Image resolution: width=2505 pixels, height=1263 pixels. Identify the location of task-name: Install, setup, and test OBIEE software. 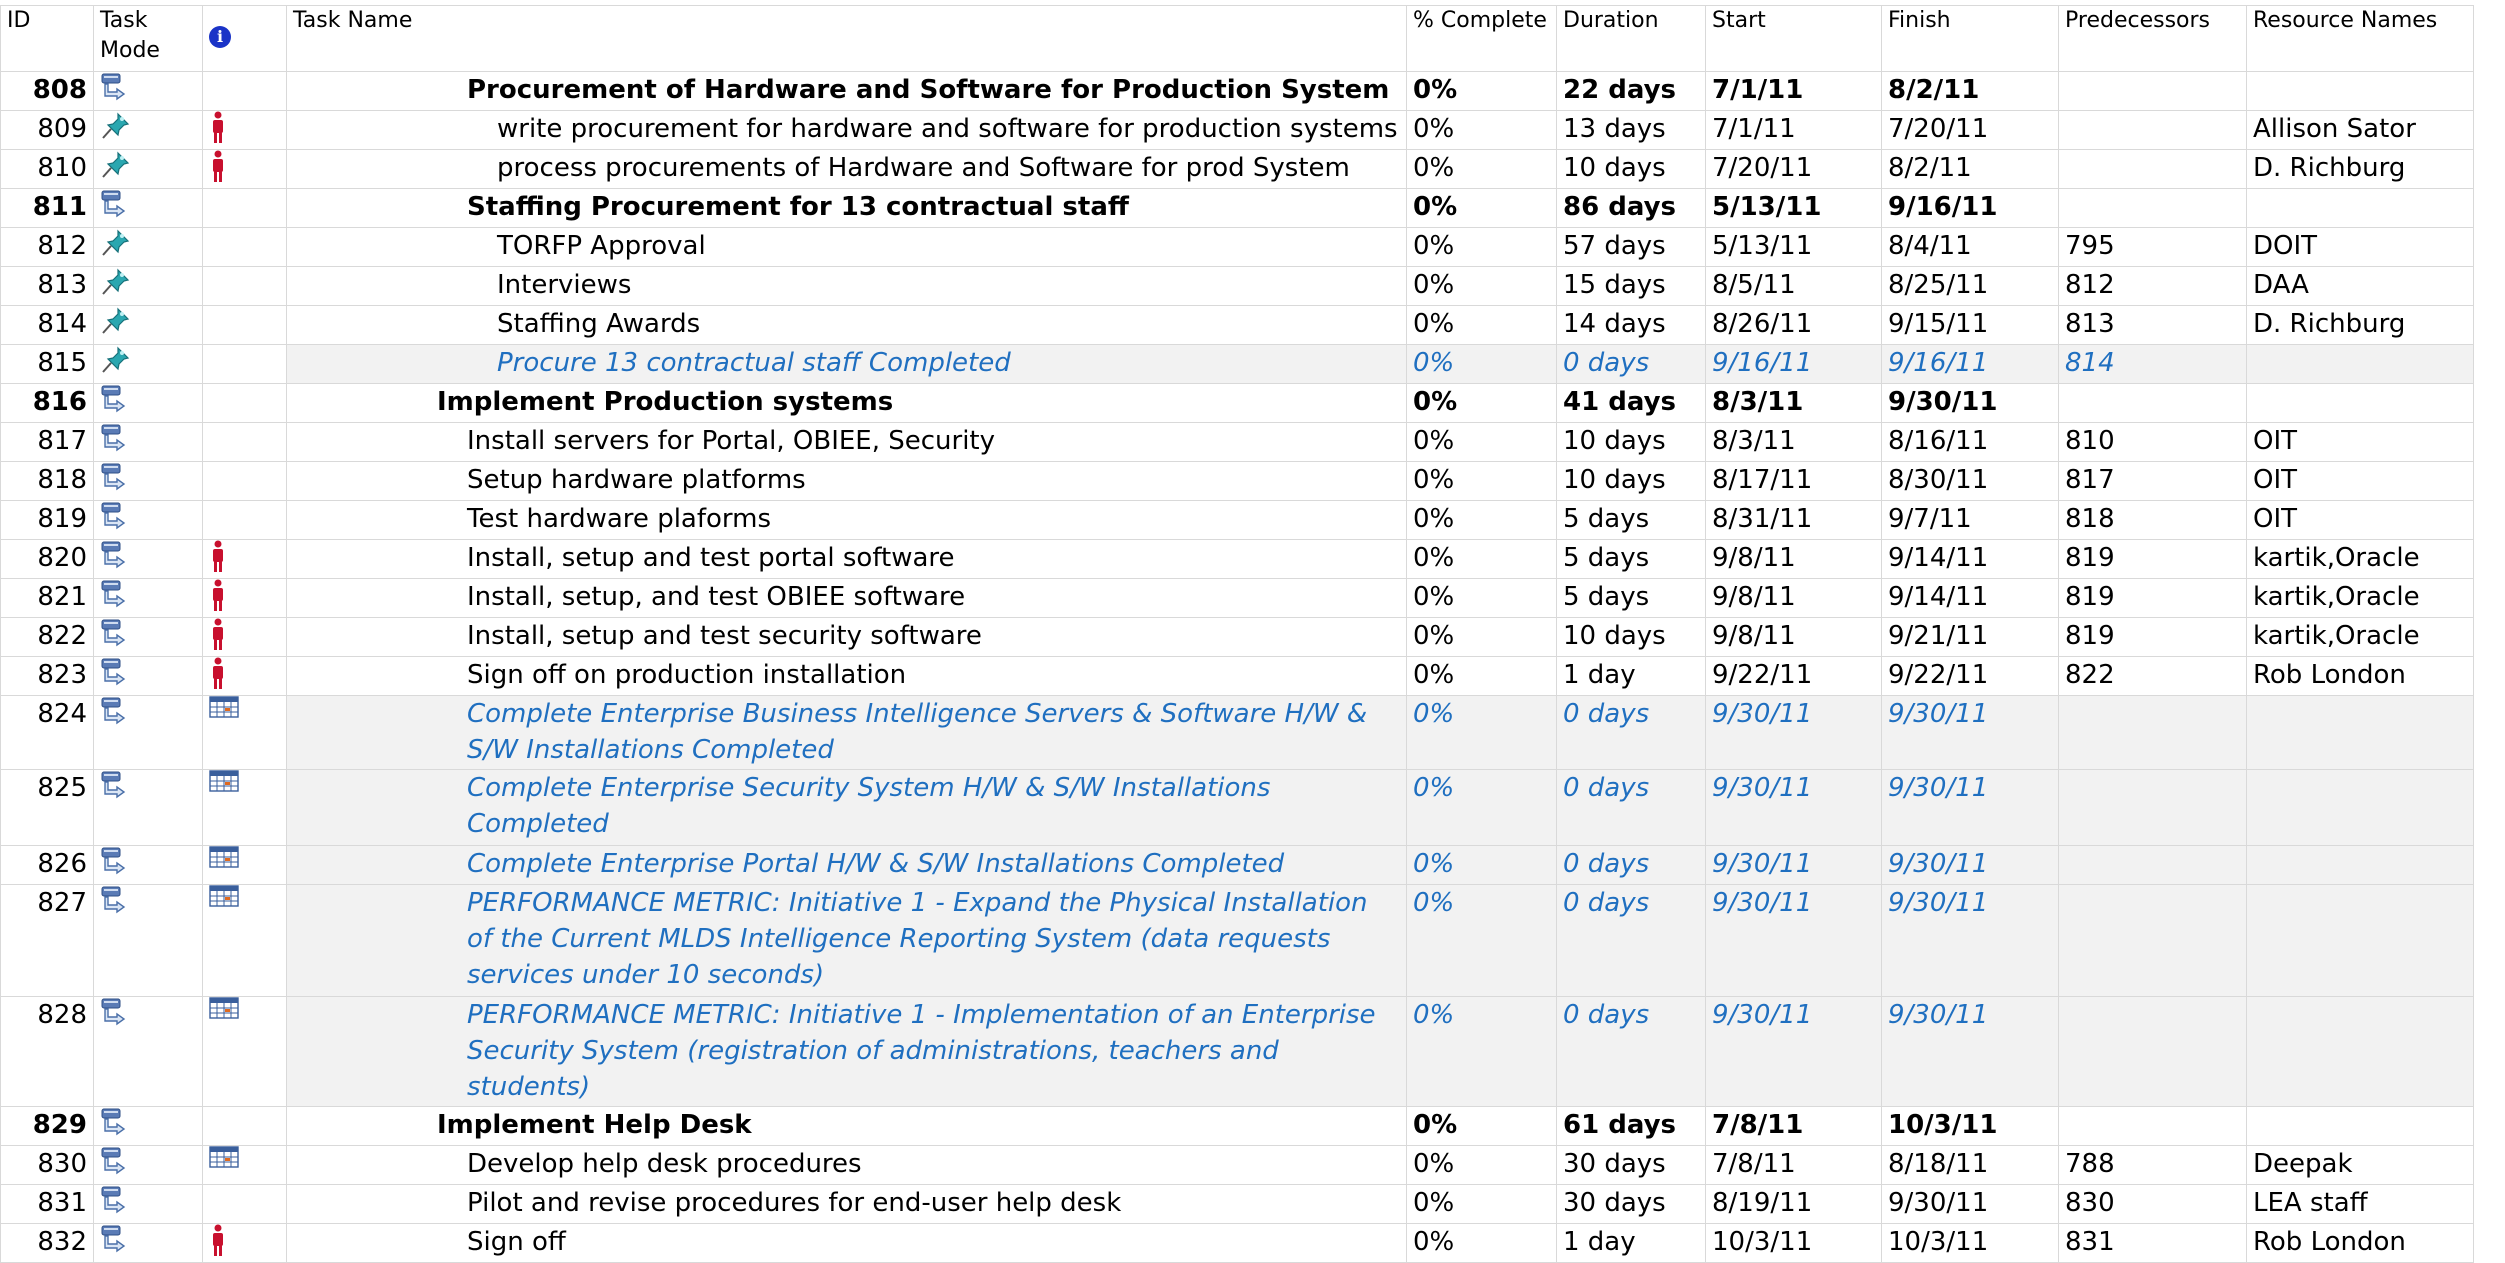
(846, 598).